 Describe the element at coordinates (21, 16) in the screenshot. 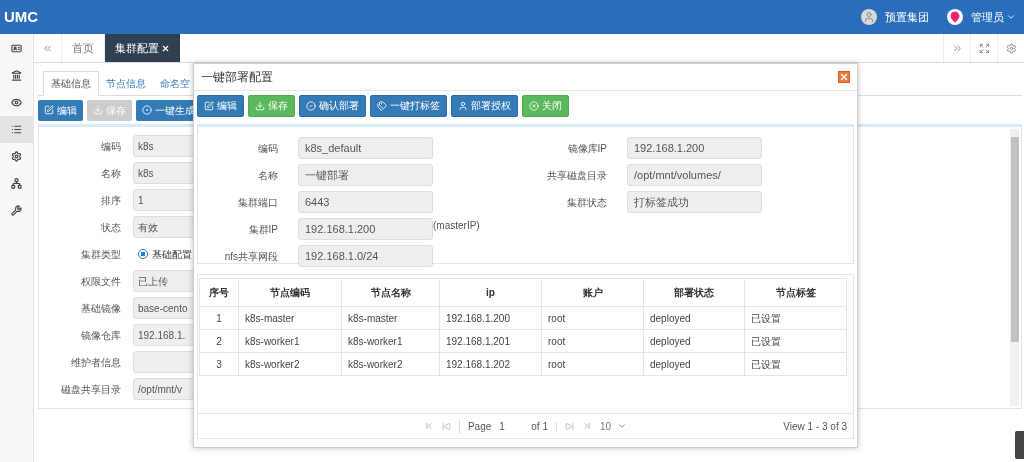

I see `logo: UMC` at that location.